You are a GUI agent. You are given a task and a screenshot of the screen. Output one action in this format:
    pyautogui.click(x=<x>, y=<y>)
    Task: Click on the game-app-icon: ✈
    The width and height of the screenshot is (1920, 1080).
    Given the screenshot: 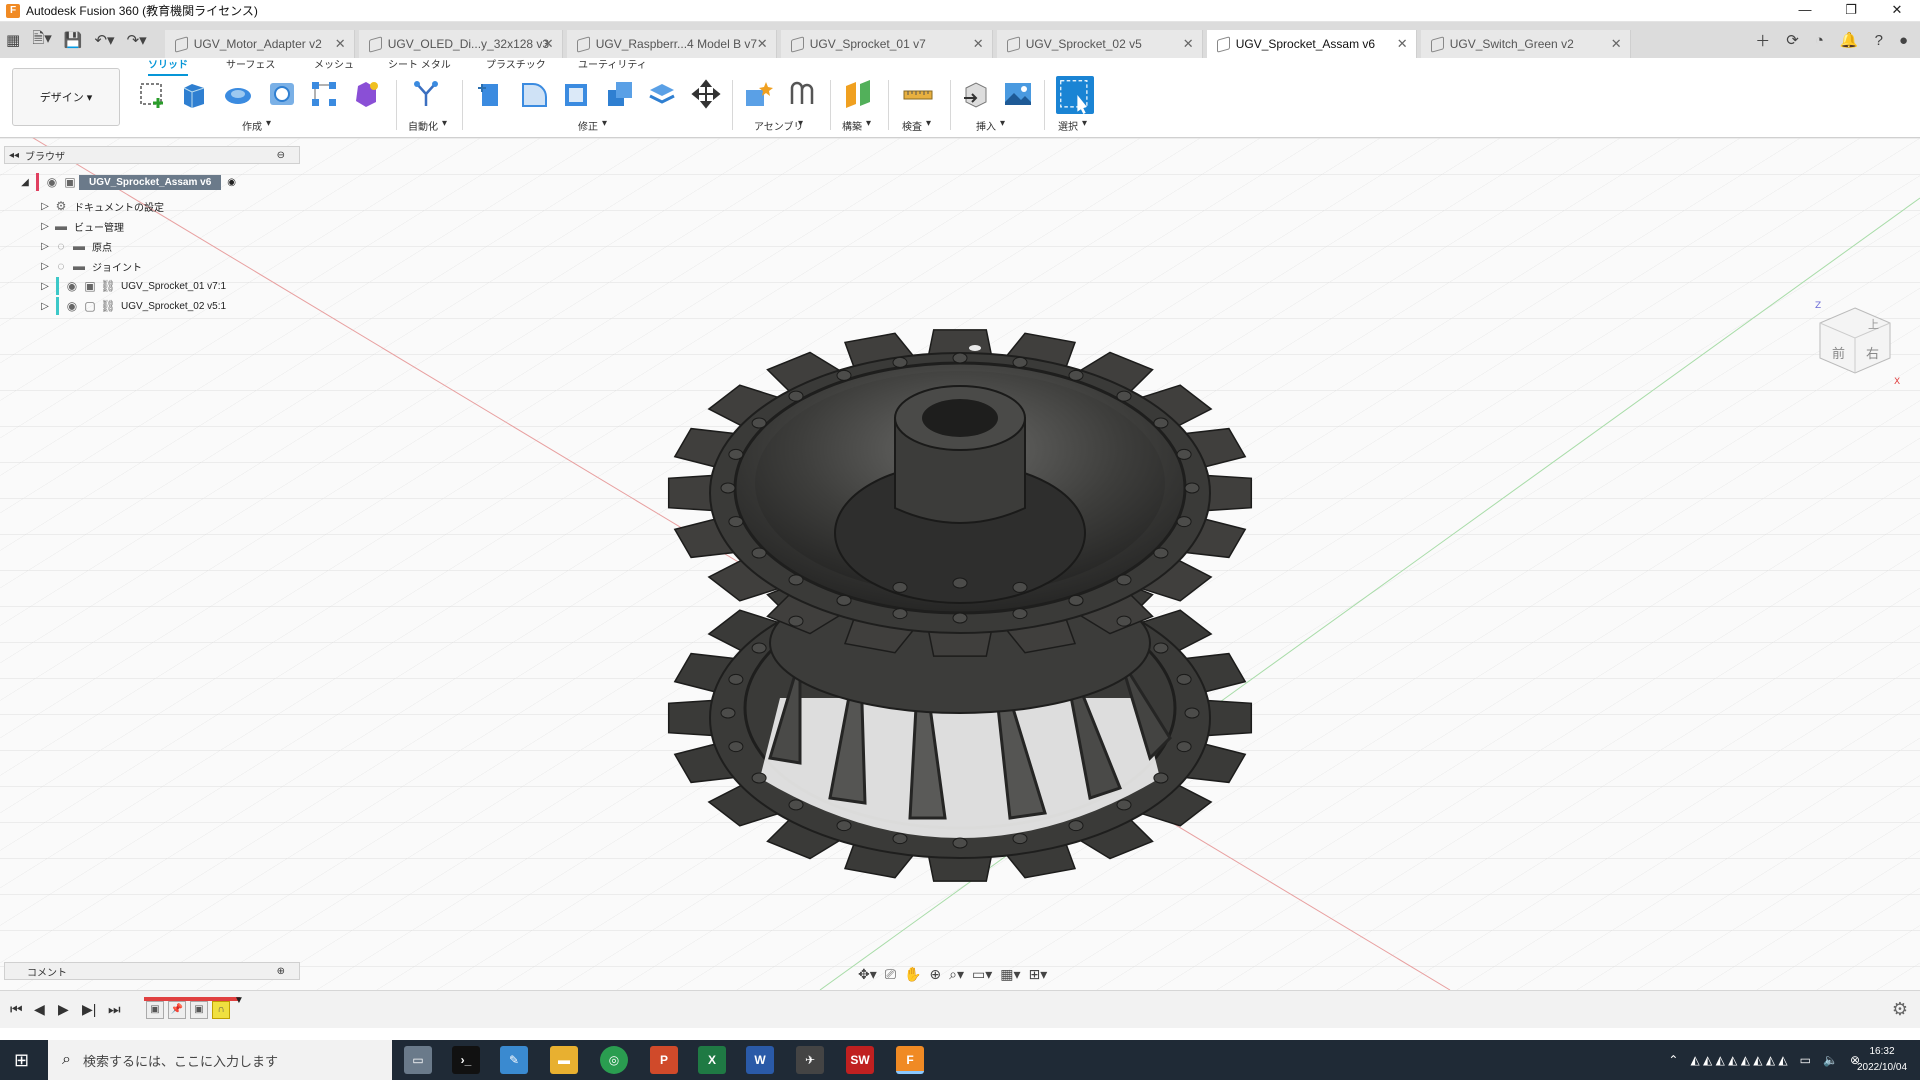 What is the action you would take?
    pyautogui.click(x=810, y=1060)
    